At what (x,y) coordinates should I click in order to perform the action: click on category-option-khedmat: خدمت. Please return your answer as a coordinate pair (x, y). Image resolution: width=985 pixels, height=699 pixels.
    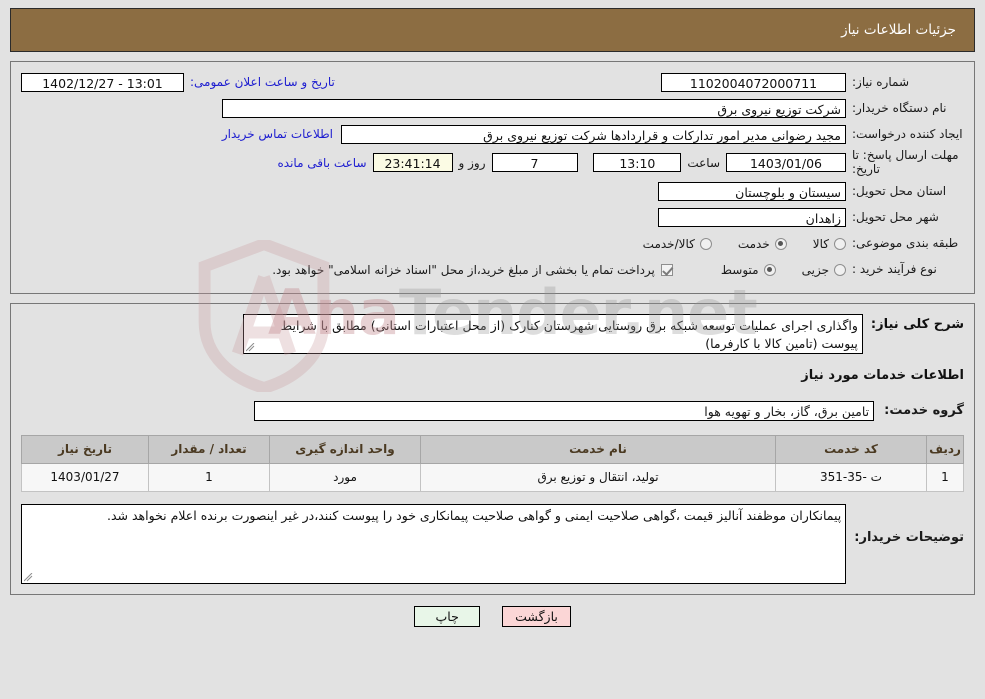
    Looking at the image, I should click on (762, 244).